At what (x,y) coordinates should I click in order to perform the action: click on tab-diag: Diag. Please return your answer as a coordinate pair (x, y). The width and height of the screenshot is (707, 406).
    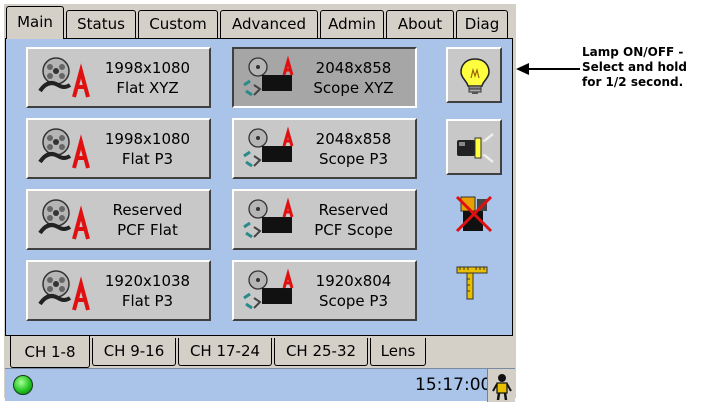
    Looking at the image, I should click on (482, 24).